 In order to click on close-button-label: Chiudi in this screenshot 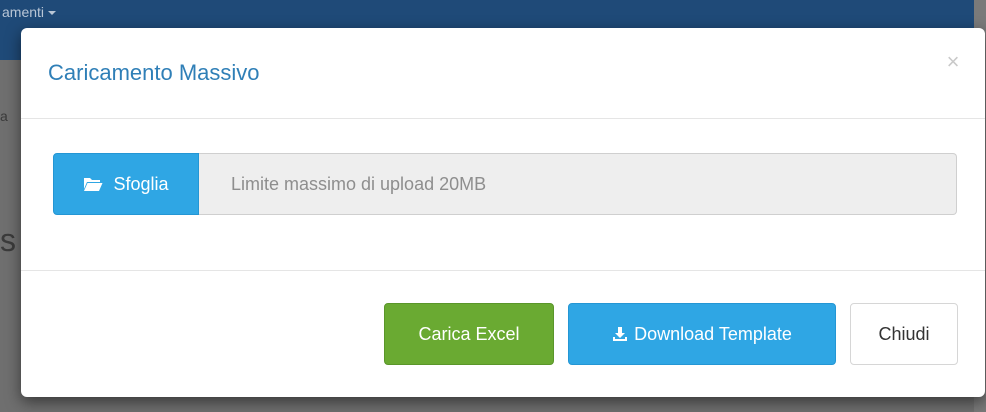, I will do `click(904, 333)`.